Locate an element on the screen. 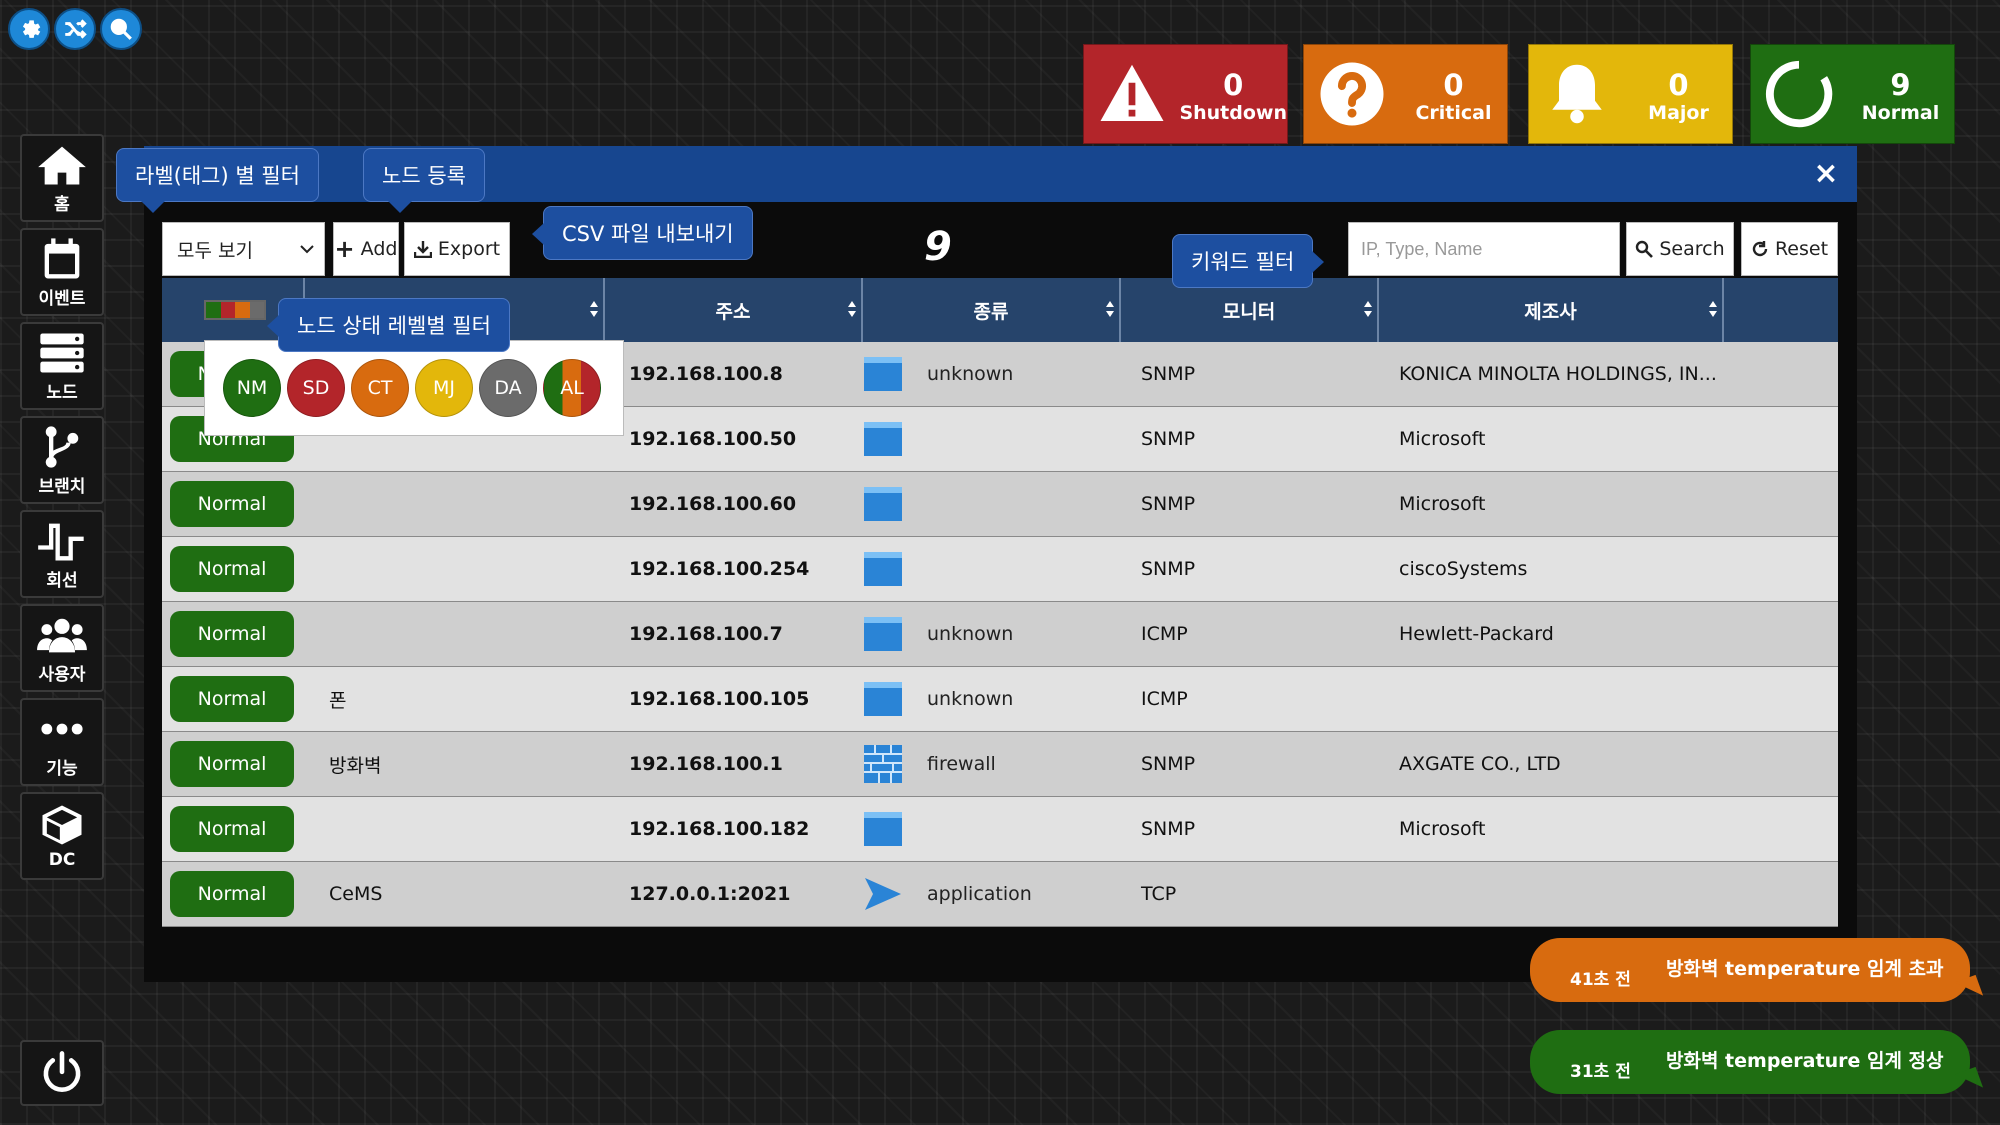  add-button: + Add is located at coordinates (366, 249).